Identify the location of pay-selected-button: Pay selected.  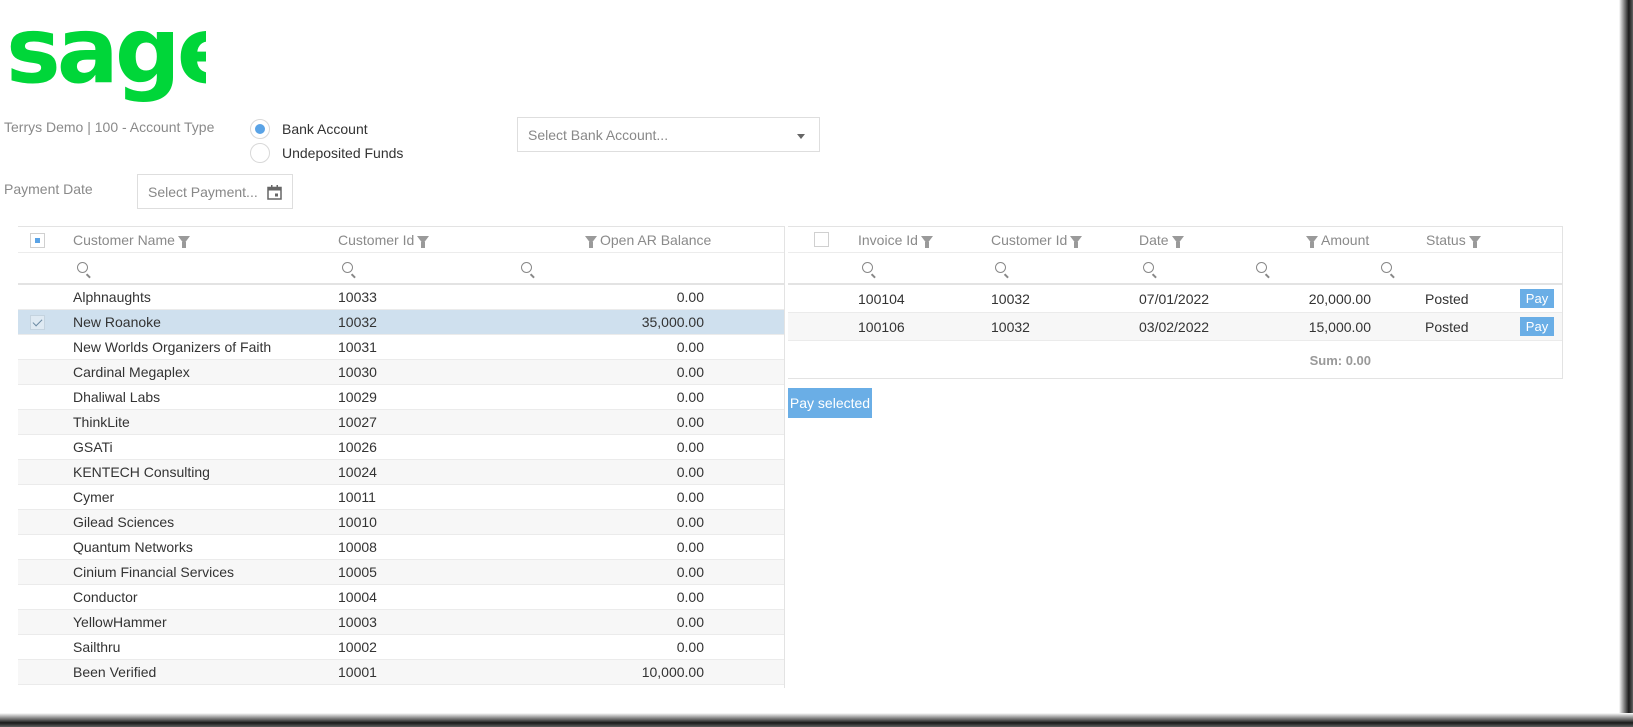
(830, 403).